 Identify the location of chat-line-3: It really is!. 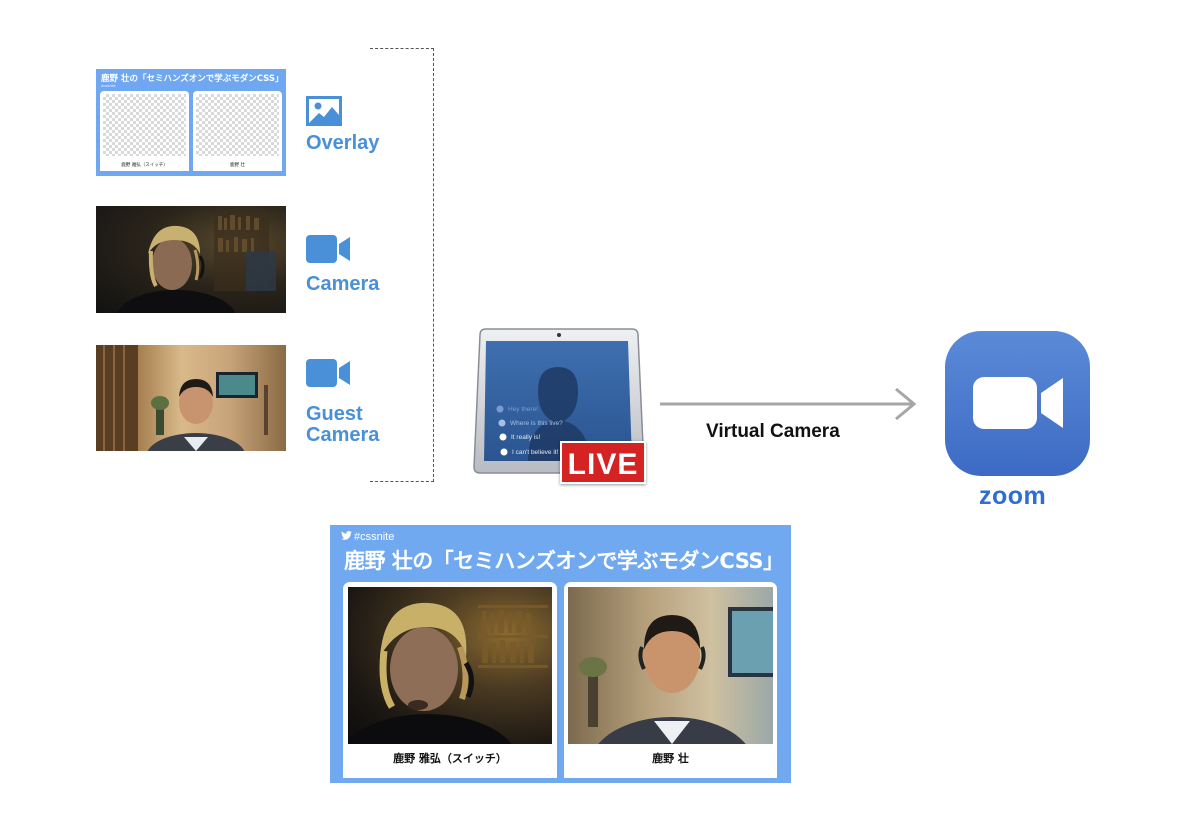
(525, 437).